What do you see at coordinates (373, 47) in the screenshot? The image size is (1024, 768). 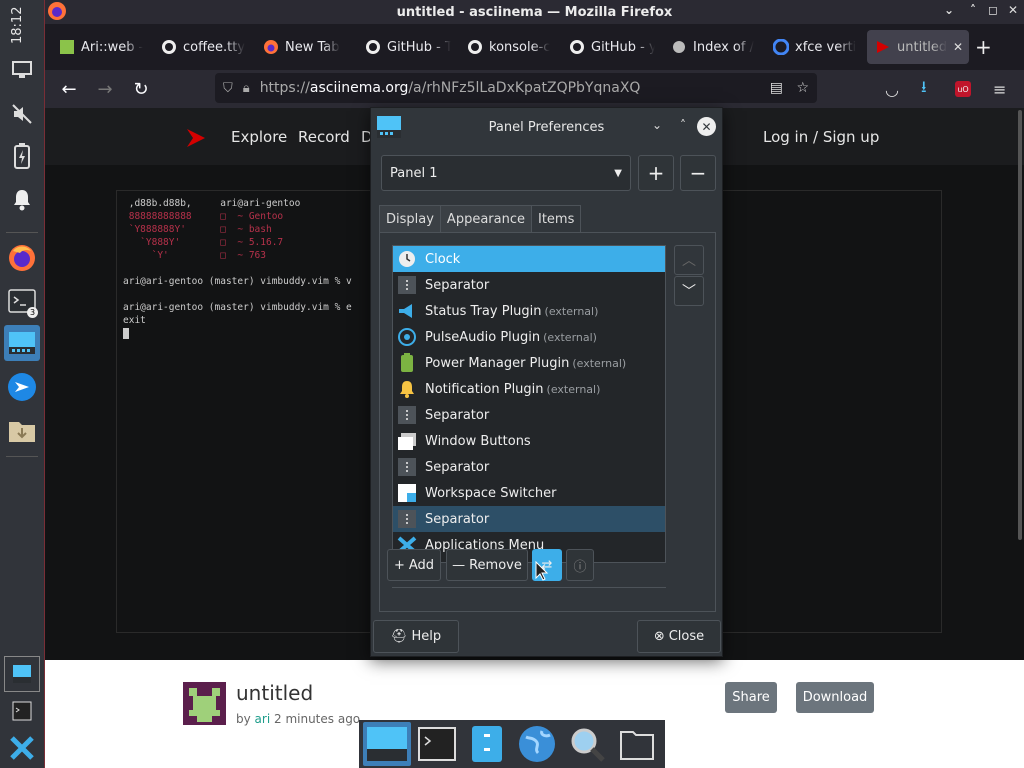 I see `github-icon` at bounding box center [373, 47].